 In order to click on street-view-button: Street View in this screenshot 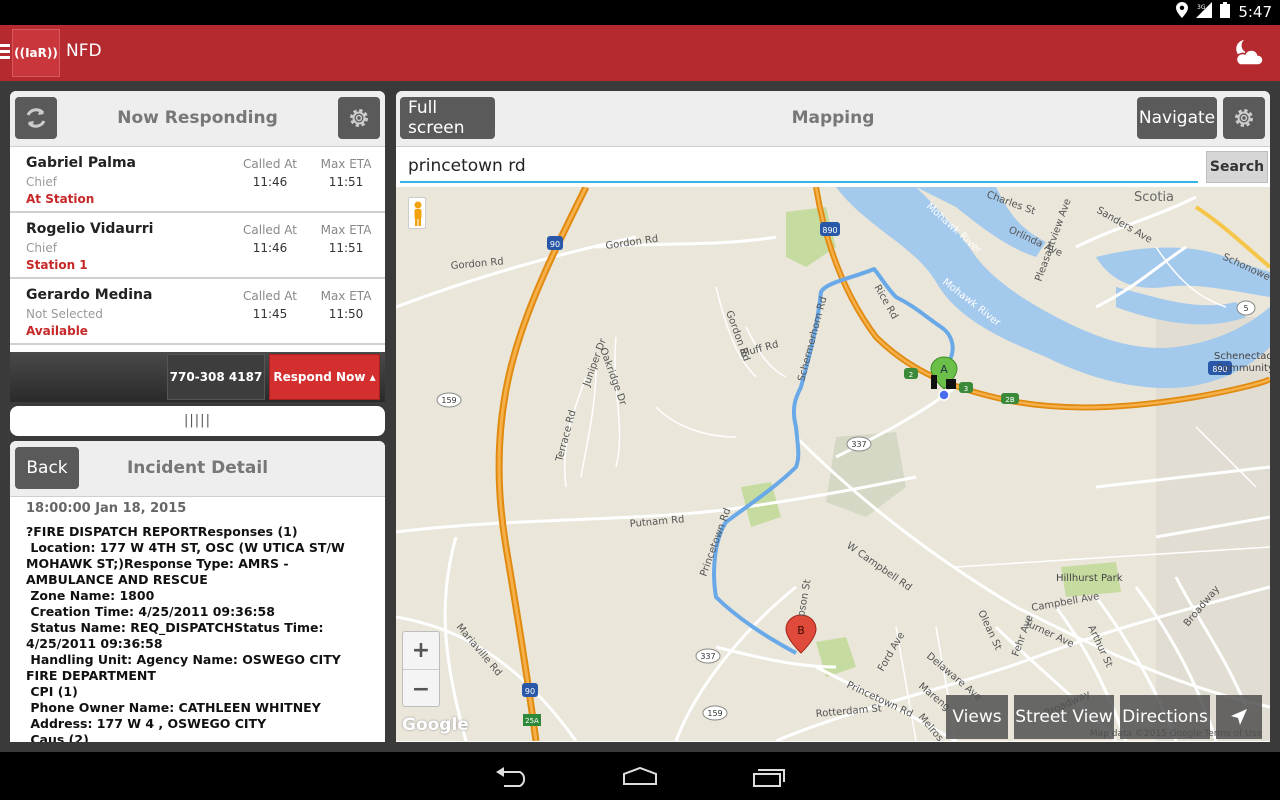, I will do `click(1064, 717)`.